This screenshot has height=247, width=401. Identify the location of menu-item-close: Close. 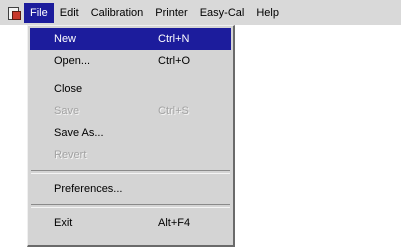
(130, 89).